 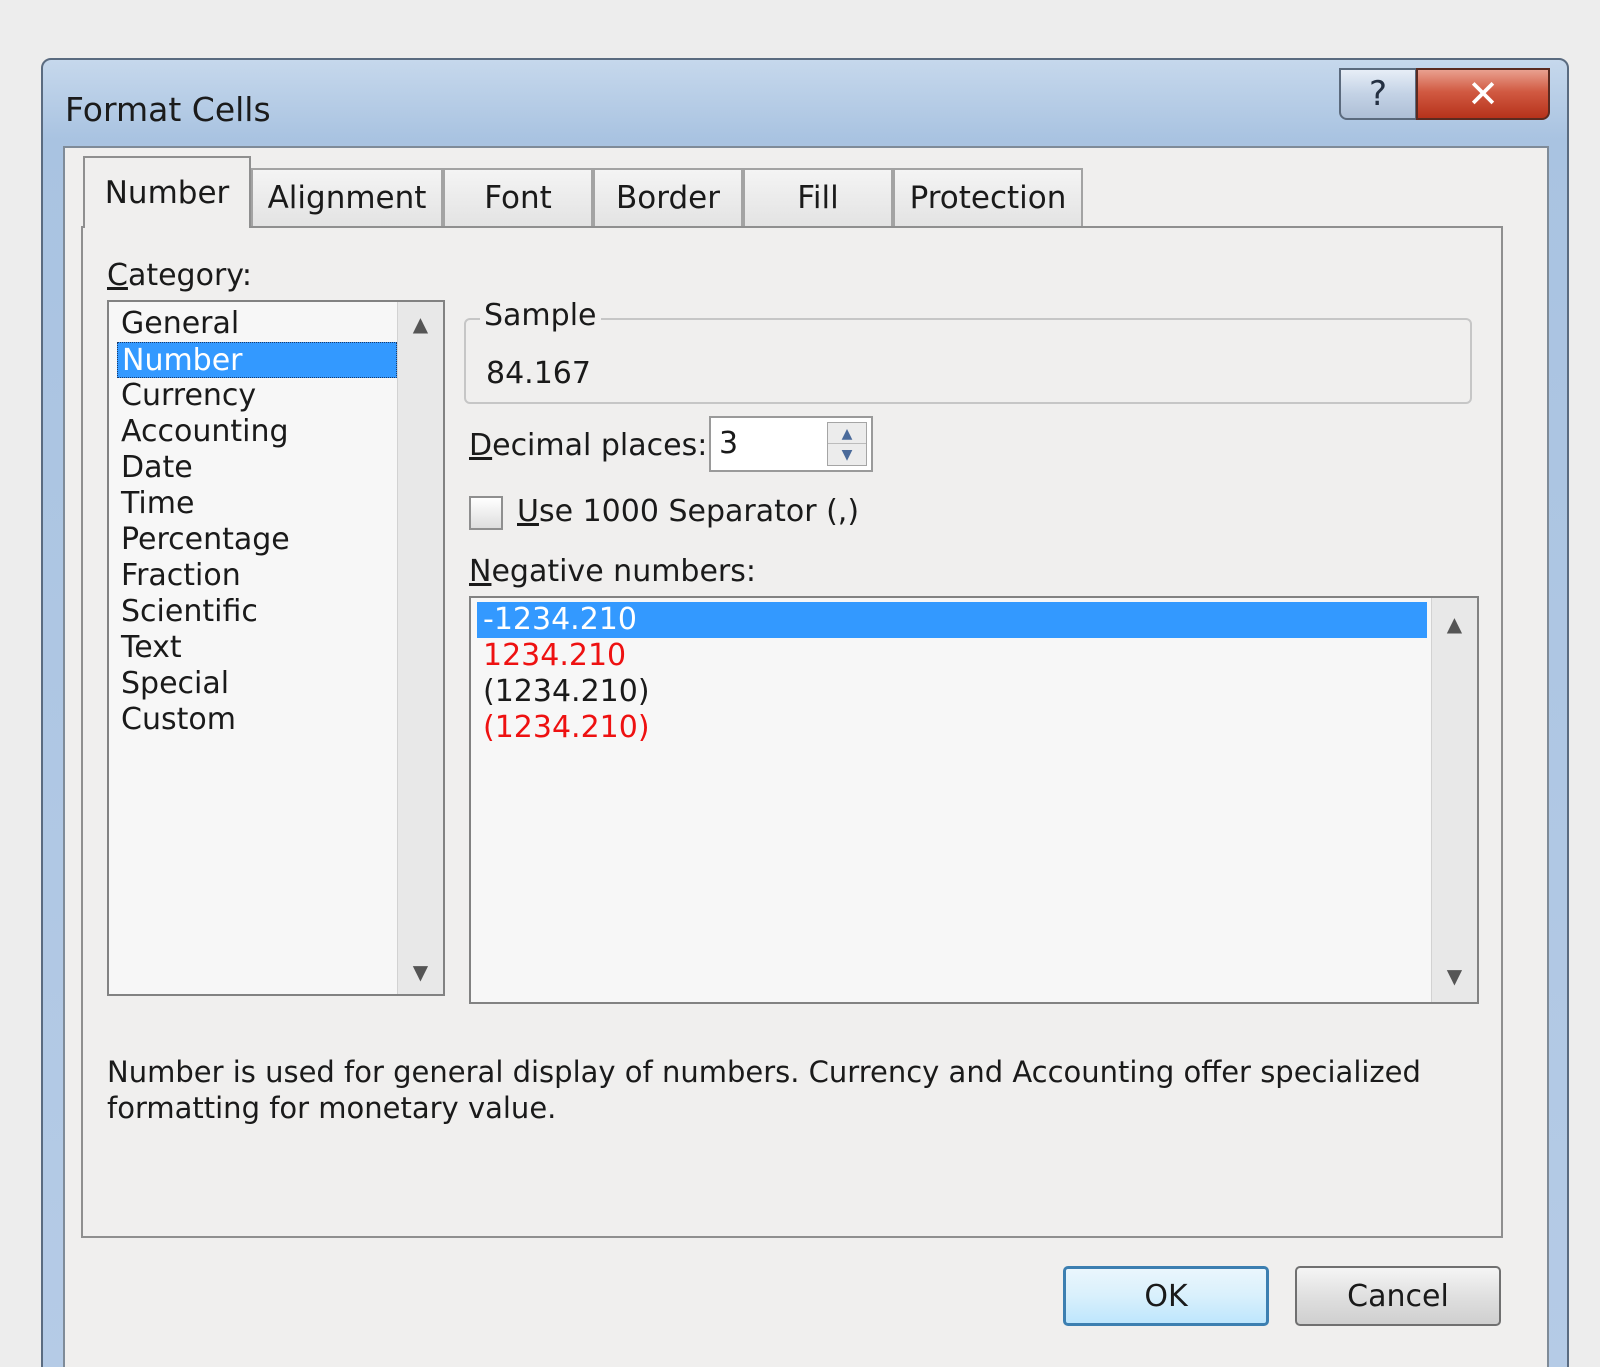 I want to click on close-icon: ✕, so click(x=1483, y=94).